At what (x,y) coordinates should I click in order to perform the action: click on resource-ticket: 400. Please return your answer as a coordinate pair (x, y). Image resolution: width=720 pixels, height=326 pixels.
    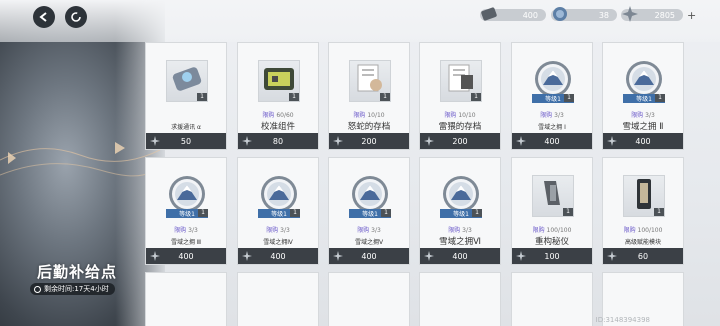
    Looking at the image, I should click on (513, 14).